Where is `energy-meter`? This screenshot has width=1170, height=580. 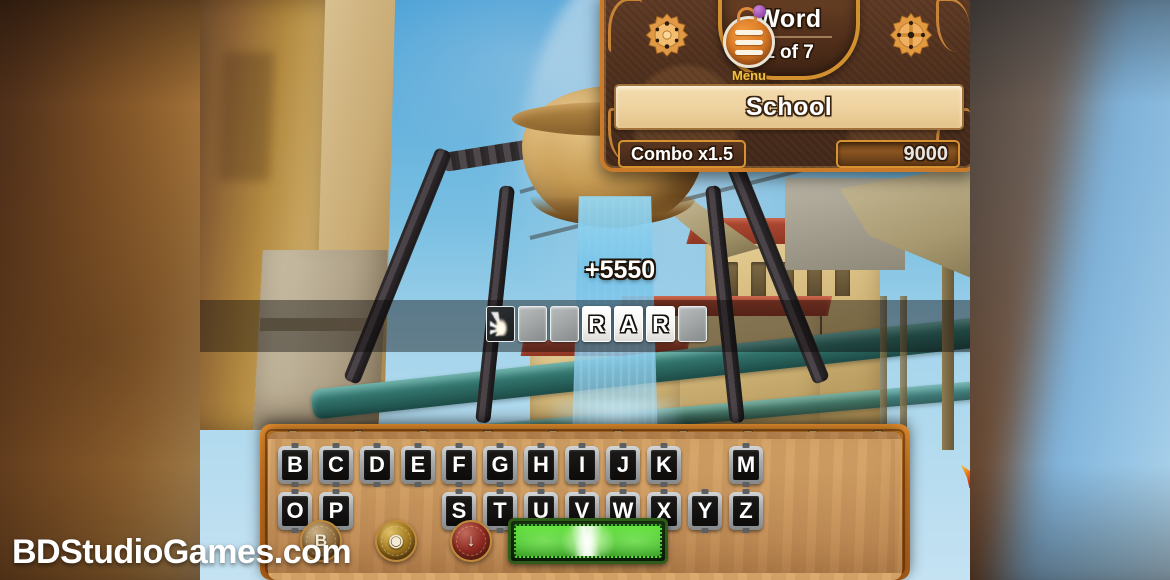
energy-meter is located at coordinates (588, 541).